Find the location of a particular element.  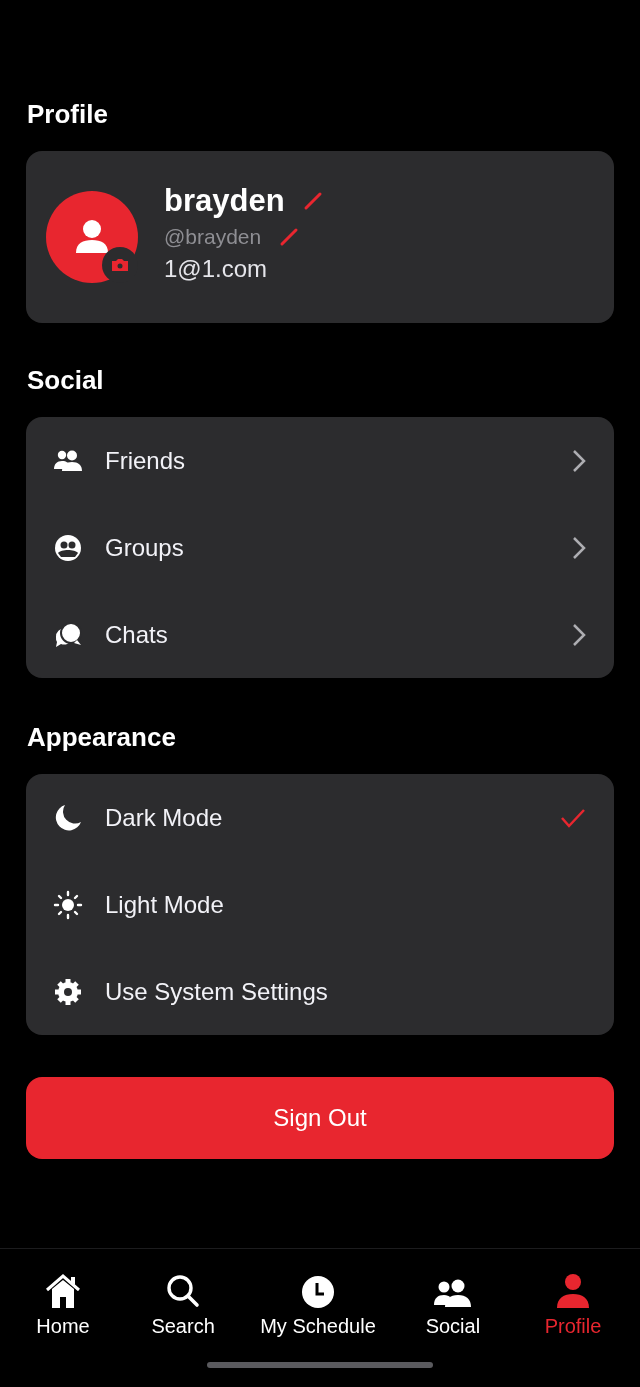

menu-item: Friends is located at coordinates (320, 460).